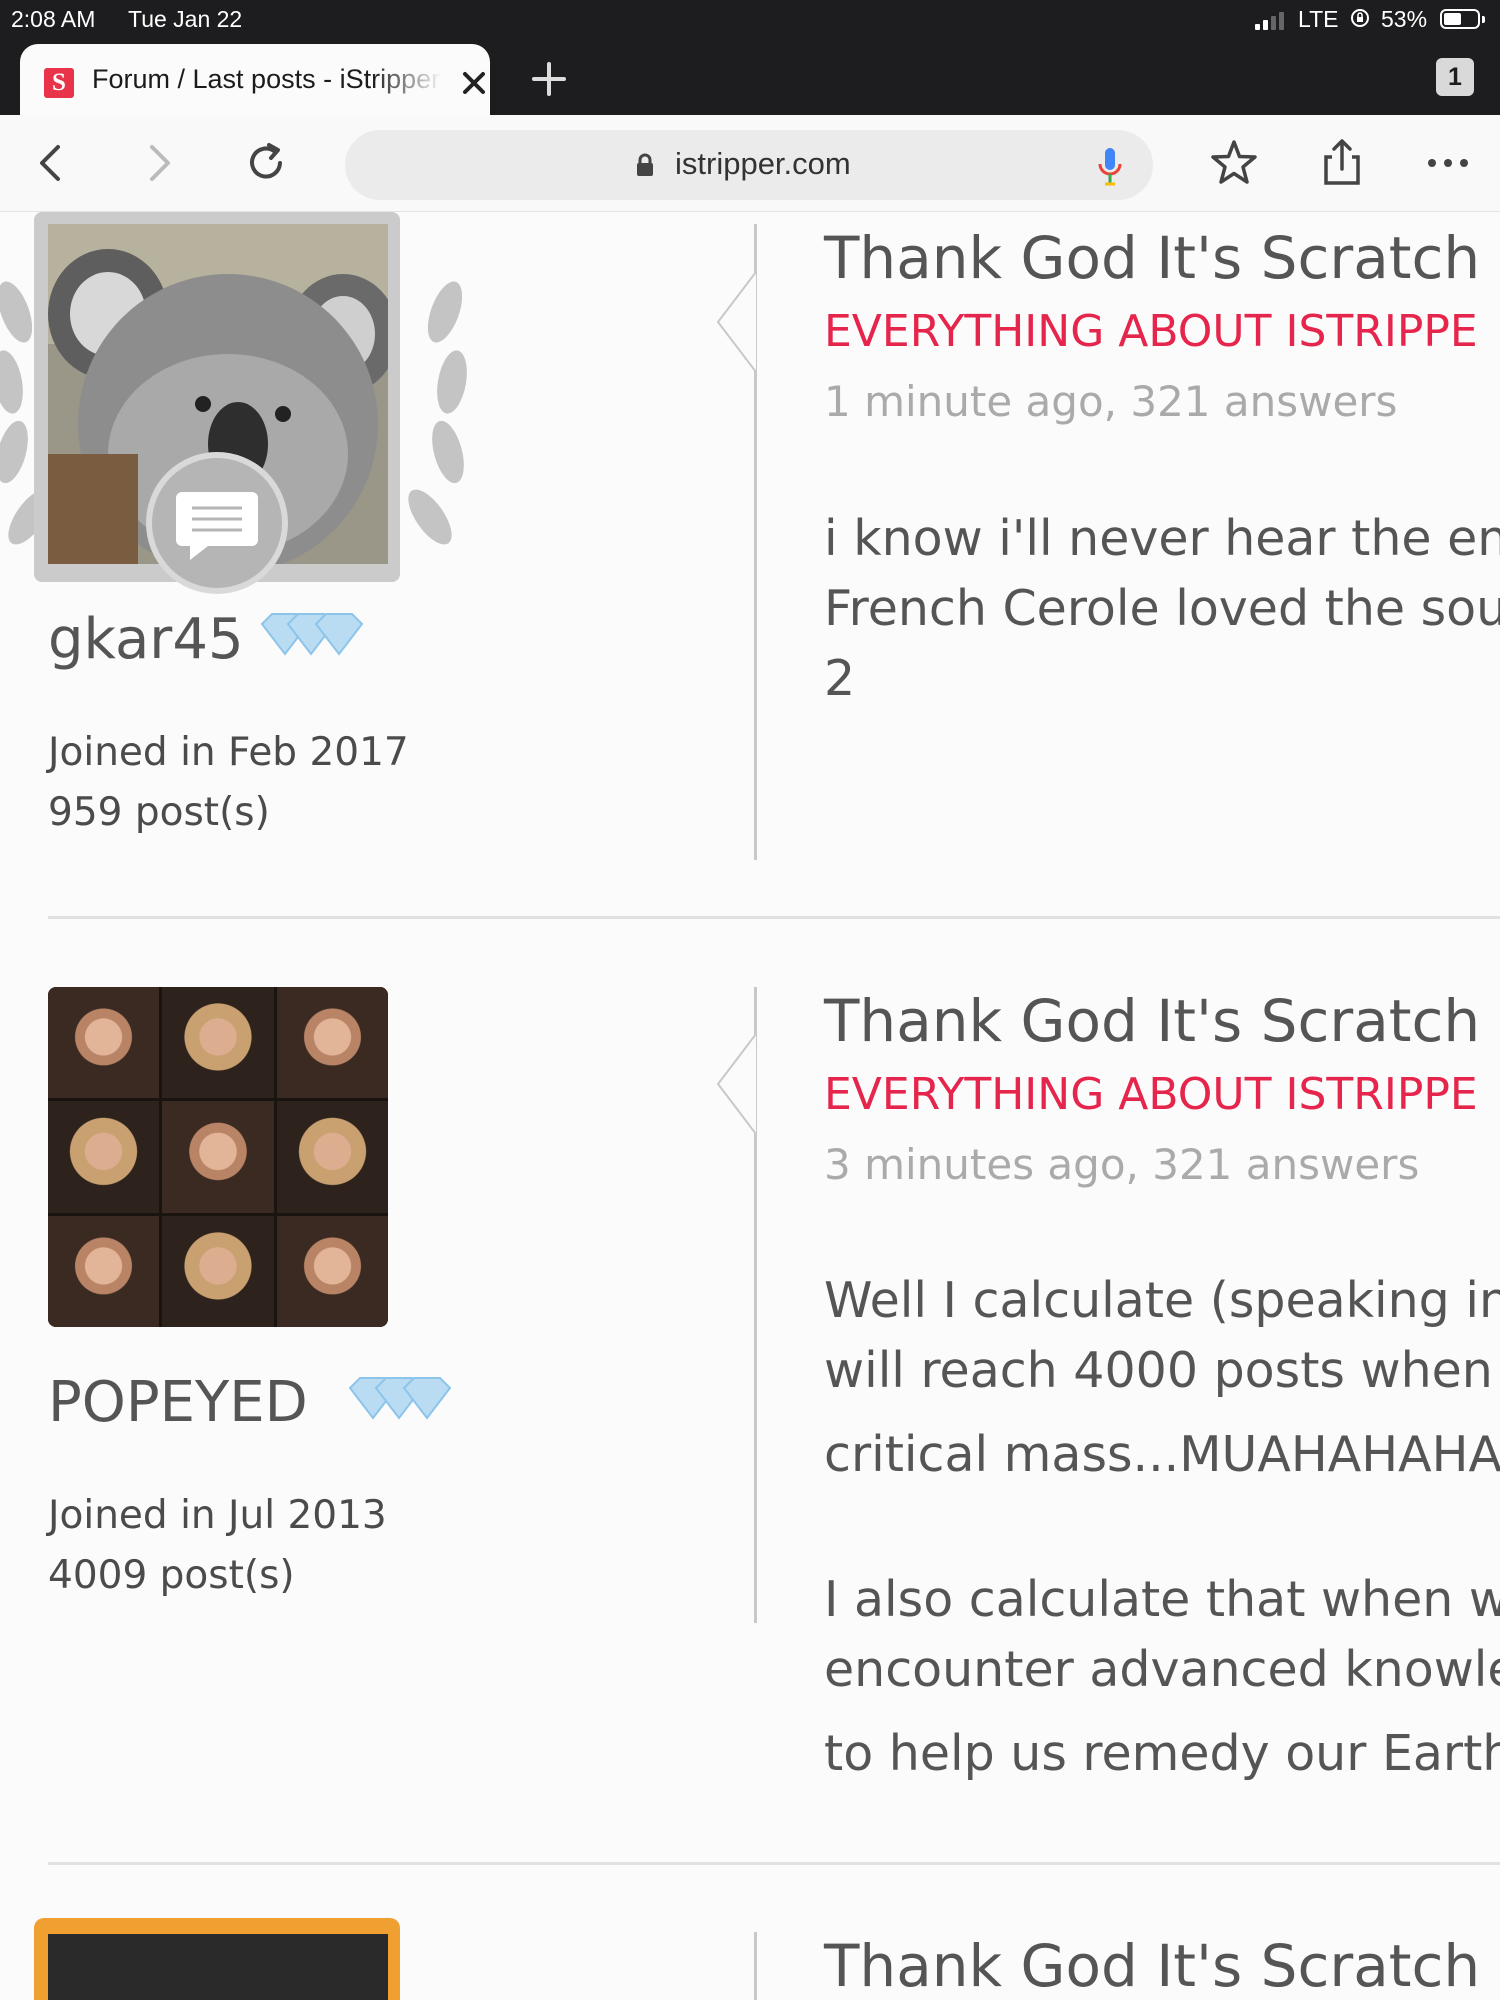  What do you see at coordinates (1162, 1370) in the screenshot?
I see `post-body-line: will reach 4000 posts when m` at bounding box center [1162, 1370].